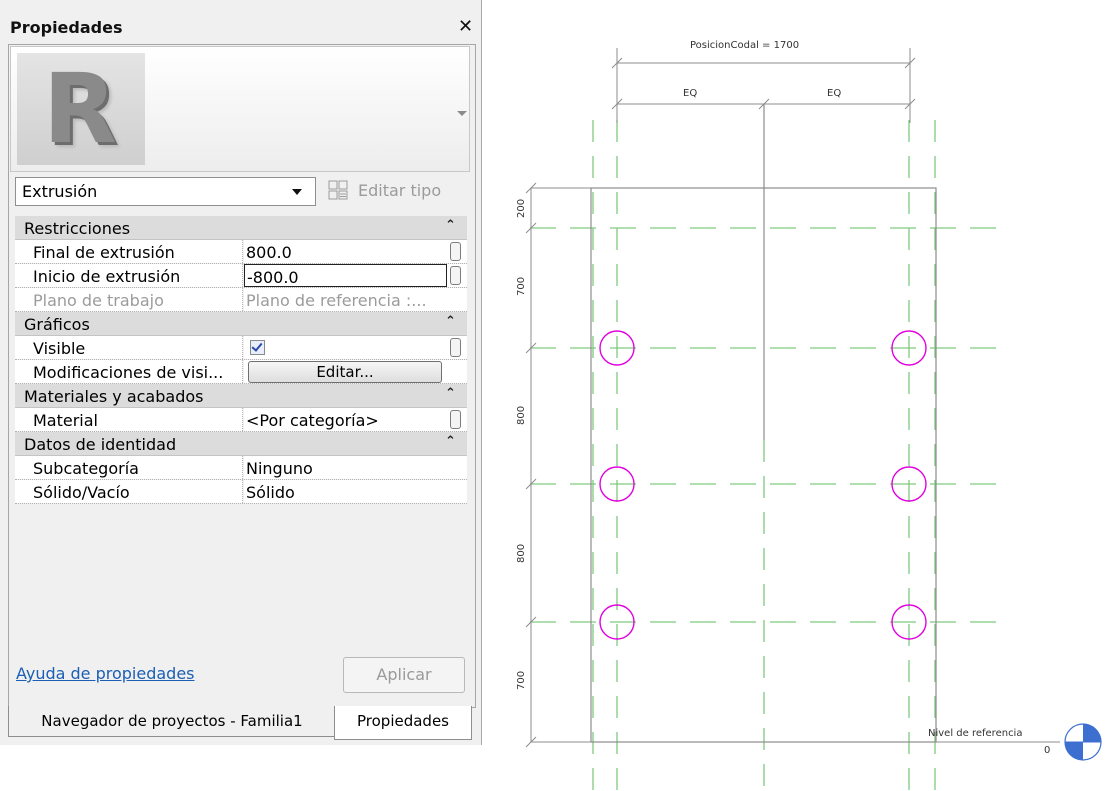  What do you see at coordinates (273, 277) in the screenshot?
I see `property-value: -800.0` at bounding box center [273, 277].